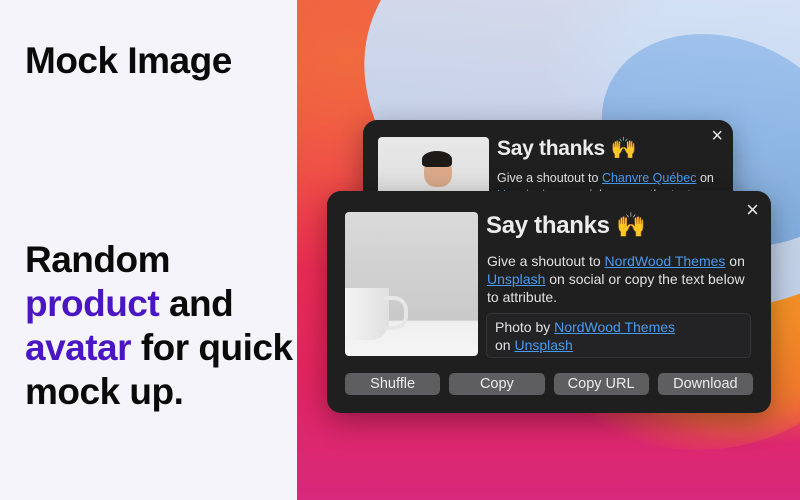  Describe the element at coordinates (618, 335) in the screenshot. I see `attribution-box: Photo by NordWood Themes on Unsplash` at that location.